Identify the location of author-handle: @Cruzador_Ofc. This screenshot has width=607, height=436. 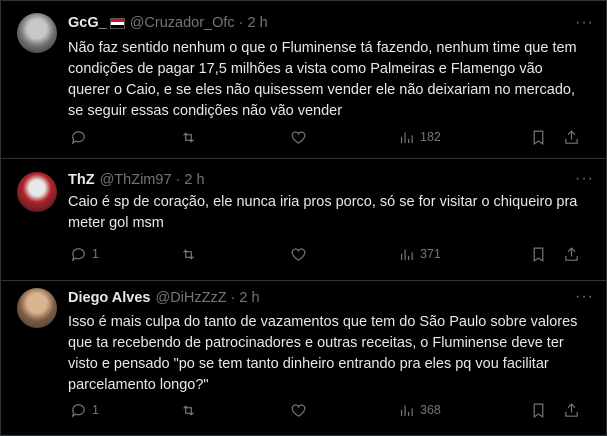
(182, 23).